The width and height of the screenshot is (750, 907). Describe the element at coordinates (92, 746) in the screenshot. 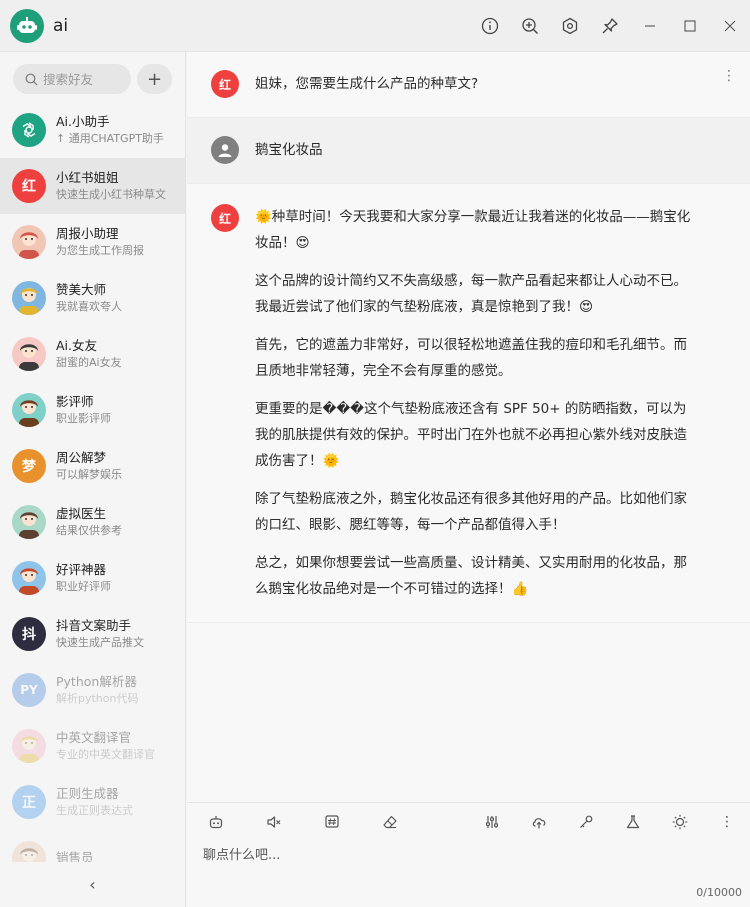

I see `contact-item: 中英文翻译官专业的中英文翻译官` at that location.